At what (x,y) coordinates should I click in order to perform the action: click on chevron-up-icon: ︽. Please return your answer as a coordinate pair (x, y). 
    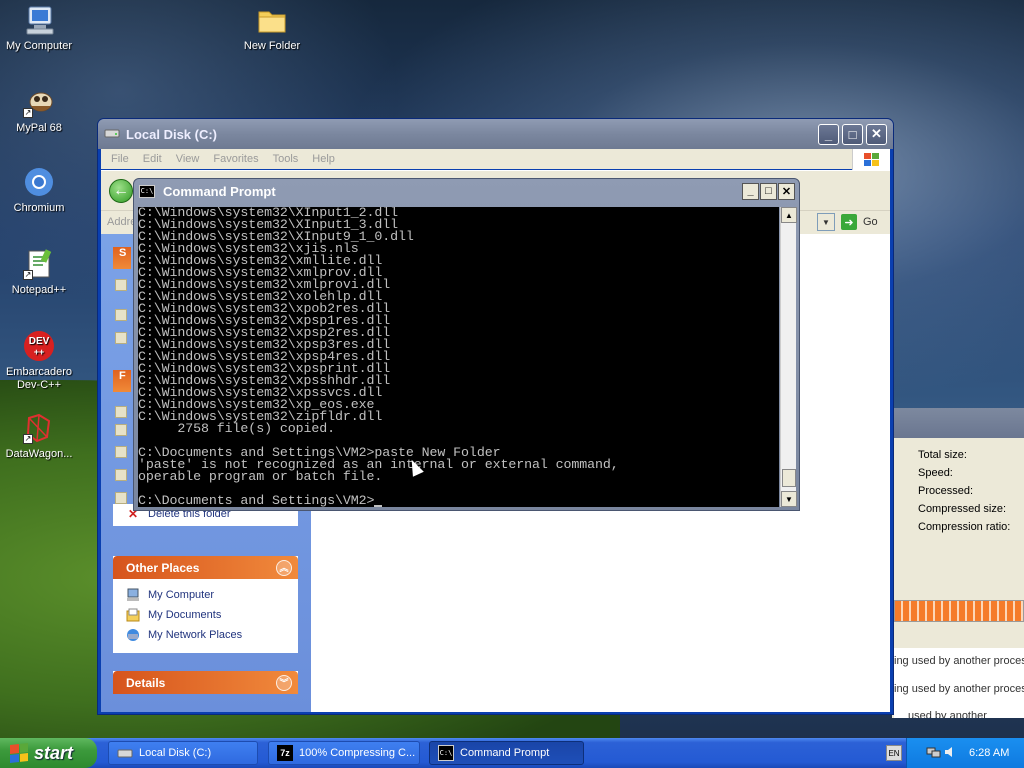
    Looking at the image, I should click on (284, 567).